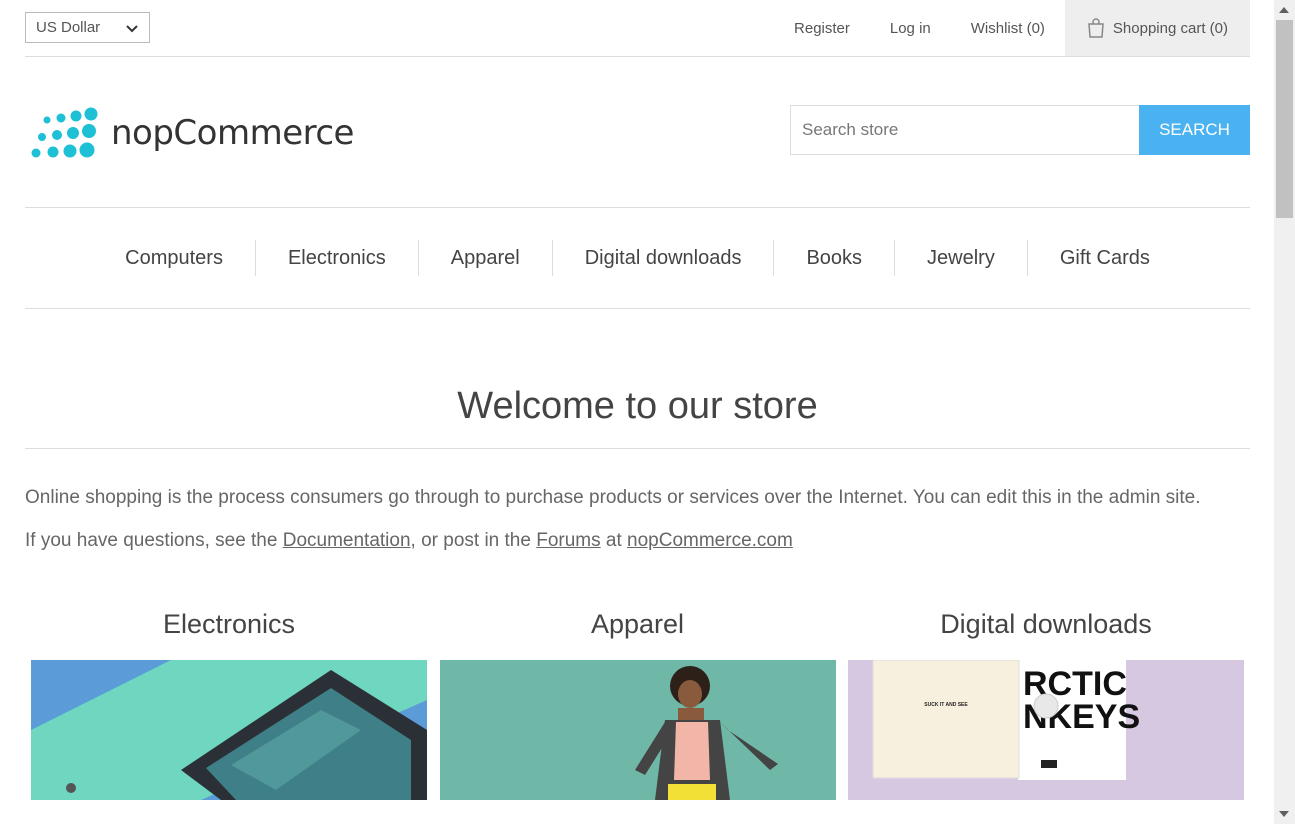  What do you see at coordinates (1104, 258) in the screenshot?
I see `menu-item-gift-cards: Gift Cards` at bounding box center [1104, 258].